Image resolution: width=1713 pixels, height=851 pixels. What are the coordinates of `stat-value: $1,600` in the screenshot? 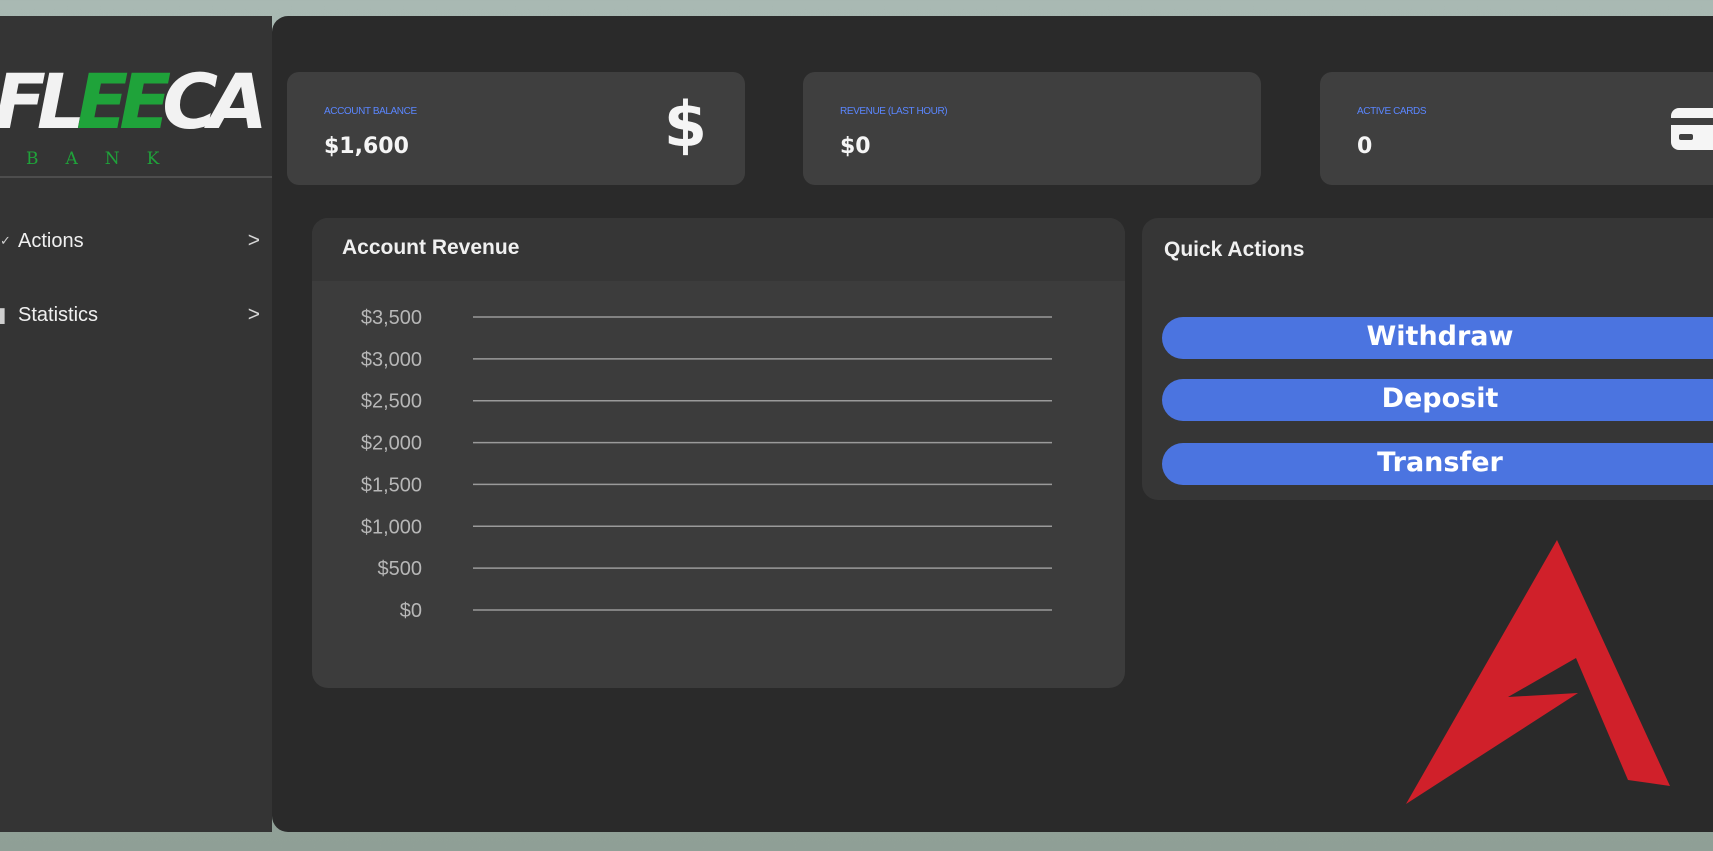 It's located at (366, 146).